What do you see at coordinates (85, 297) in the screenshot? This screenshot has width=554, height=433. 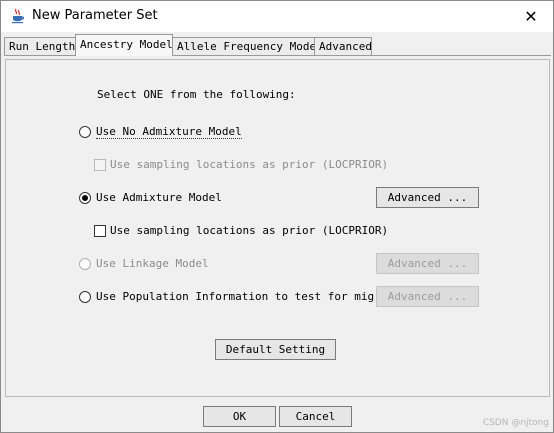 I see `popinfo-radio` at bounding box center [85, 297].